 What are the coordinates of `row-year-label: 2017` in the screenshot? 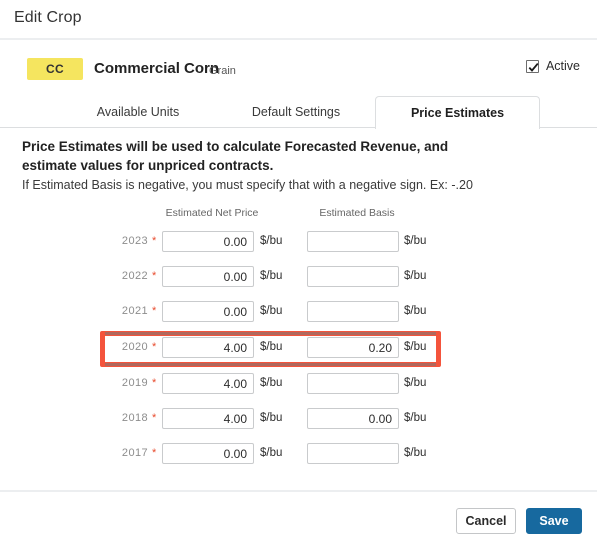 It's located at (134, 453).